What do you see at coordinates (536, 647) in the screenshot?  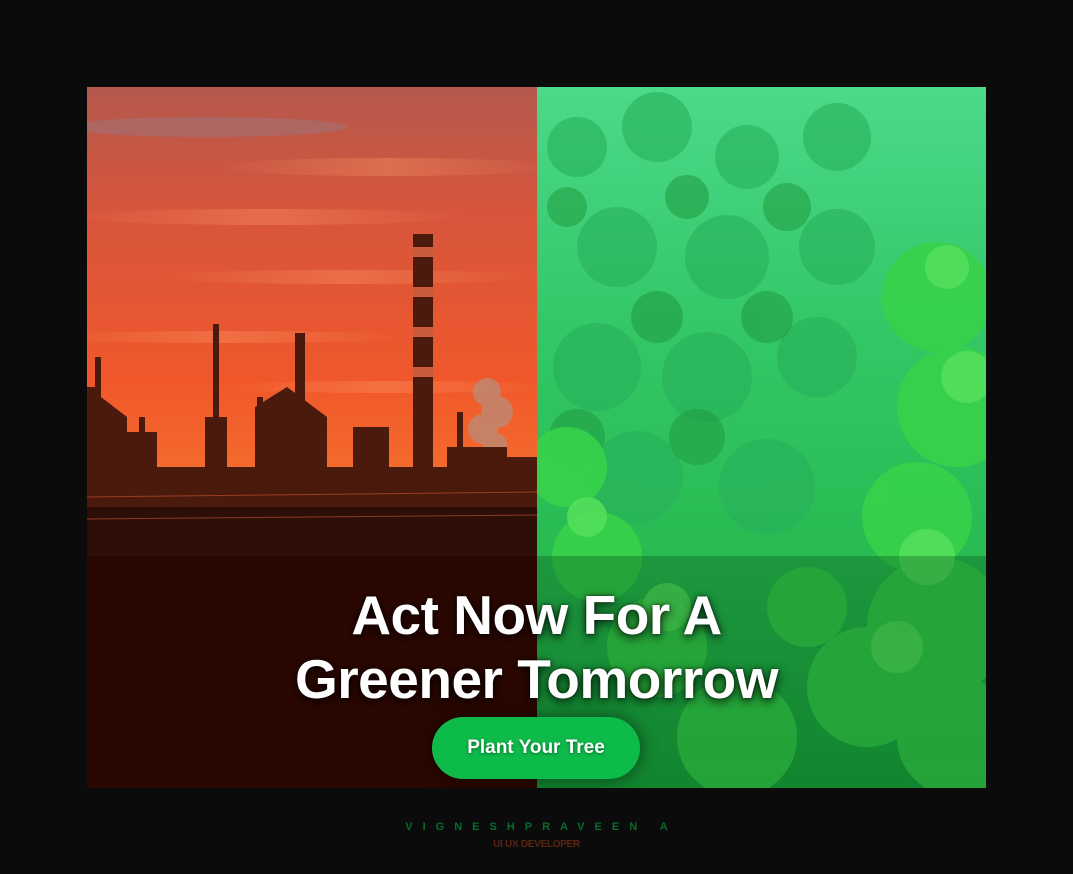 I see `headline: Act Now For A Greener Tomorrow` at bounding box center [536, 647].